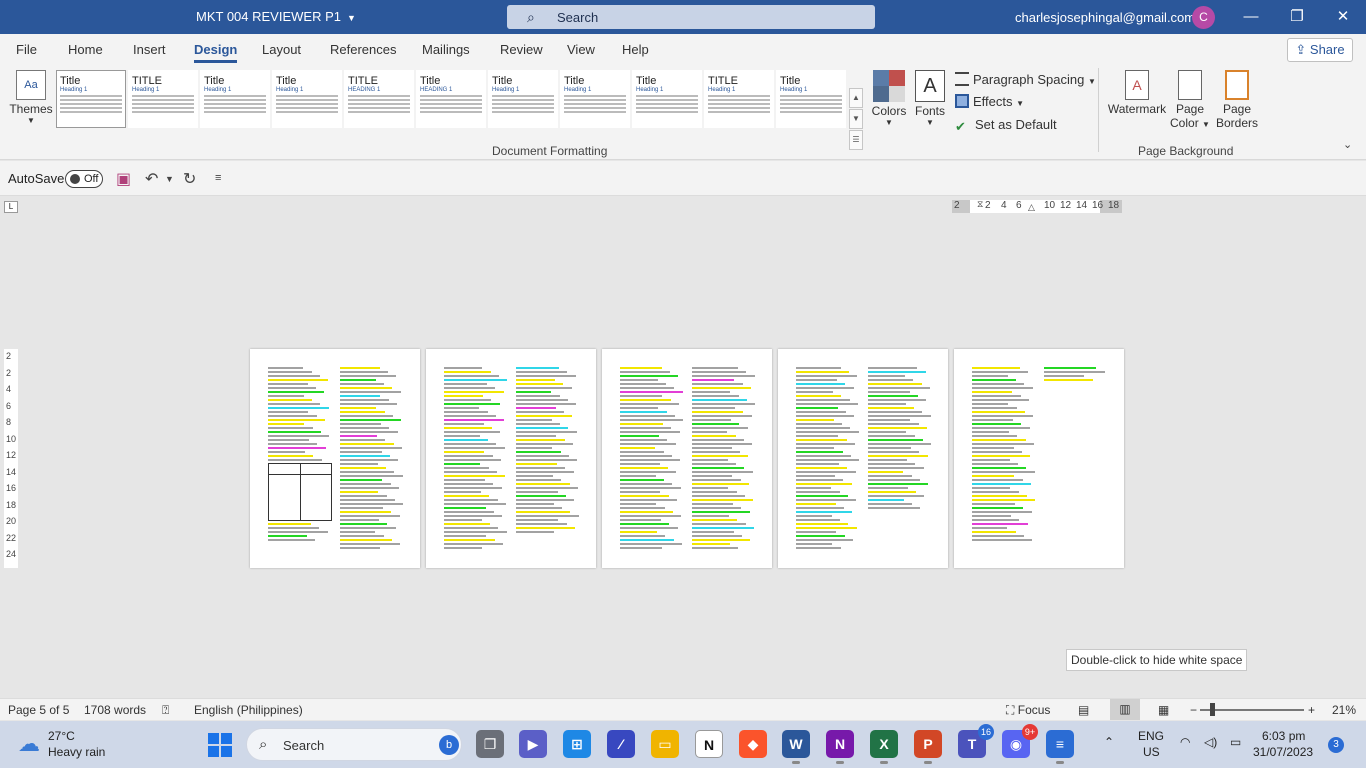 The height and width of the screenshot is (768, 1366). What do you see at coordinates (276, 16) in the screenshot?
I see `document-title: MKT 004 REVIEWER P1 ▼` at bounding box center [276, 16].